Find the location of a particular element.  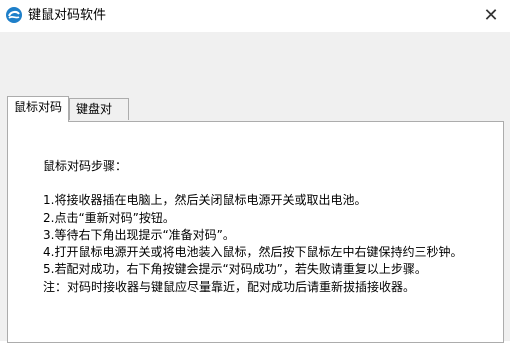

instructions-heading: 鼠标对码步骤： is located at coordinates (85, 166).